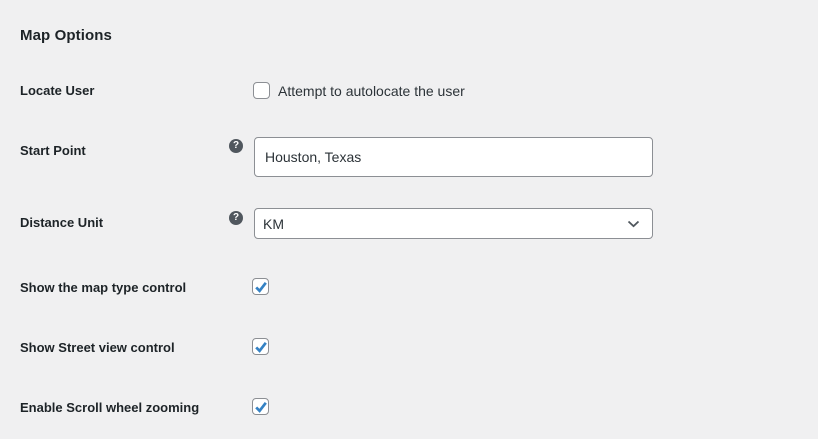 The height and width of the screenshot is (439, 818). What do you see at coordinates (62, 222) in the screenshot?
I see `distance-unit-label: Distance Unit` at bounding box center [62, 222].